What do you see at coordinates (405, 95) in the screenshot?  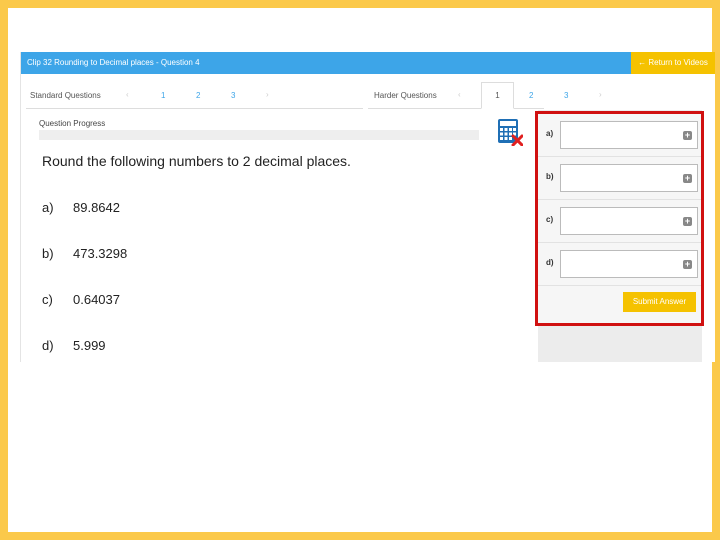 I see `harder-questions-label: Harder Questions` at bounding box center [405, 95].